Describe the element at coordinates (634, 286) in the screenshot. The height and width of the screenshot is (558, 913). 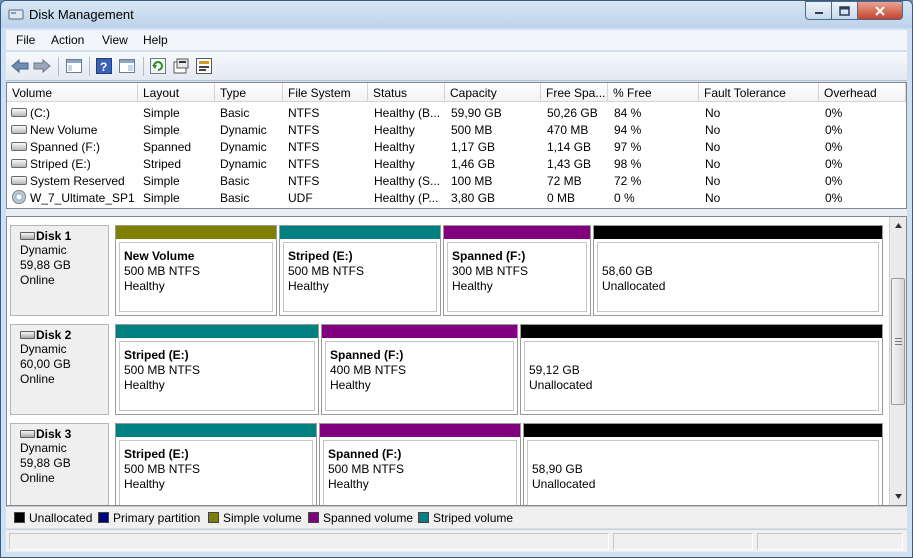
I see `partition-status: Unallocated` at that location.